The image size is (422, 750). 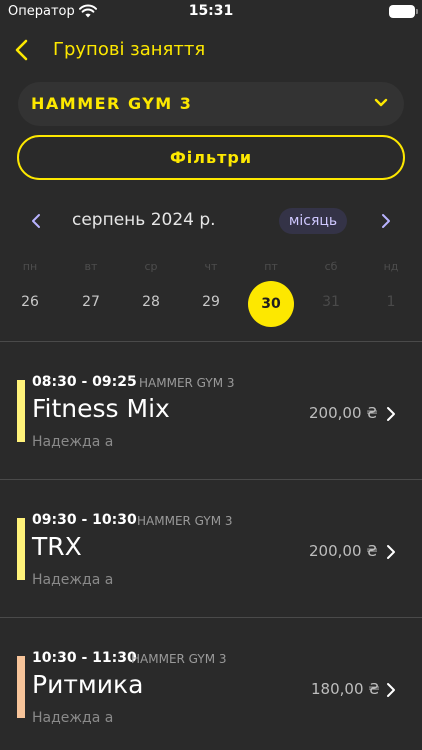 What do you see at coordinates (151, 302) in the screenshot?
I see `calendar-day: 28` at bounding box center [151, 302].